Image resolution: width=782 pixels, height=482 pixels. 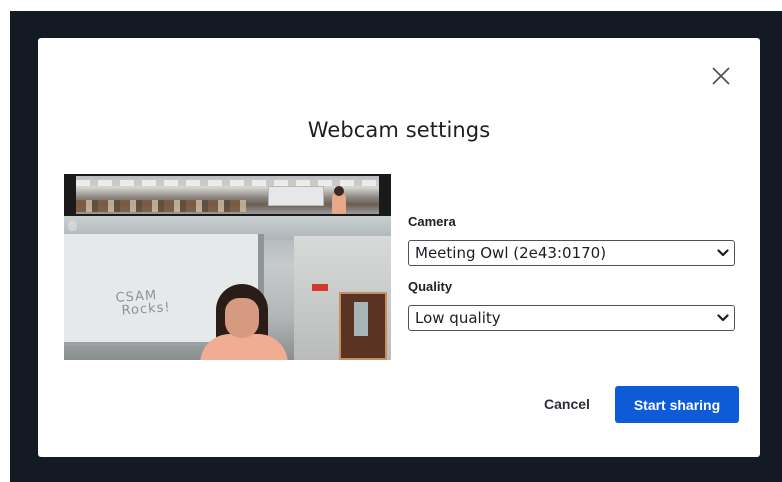 What do you see at coordinates (72, 225) in the screenshot?
I see `owl-logo` at bounding box center [72, 225].